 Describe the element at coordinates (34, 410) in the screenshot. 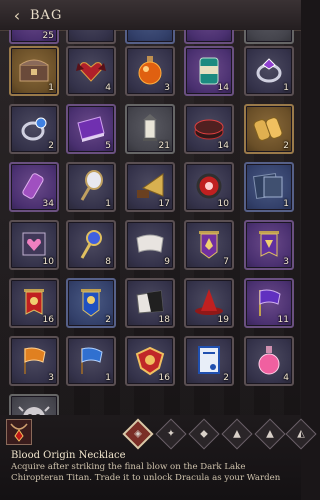

I see `skull-icon` at that location.